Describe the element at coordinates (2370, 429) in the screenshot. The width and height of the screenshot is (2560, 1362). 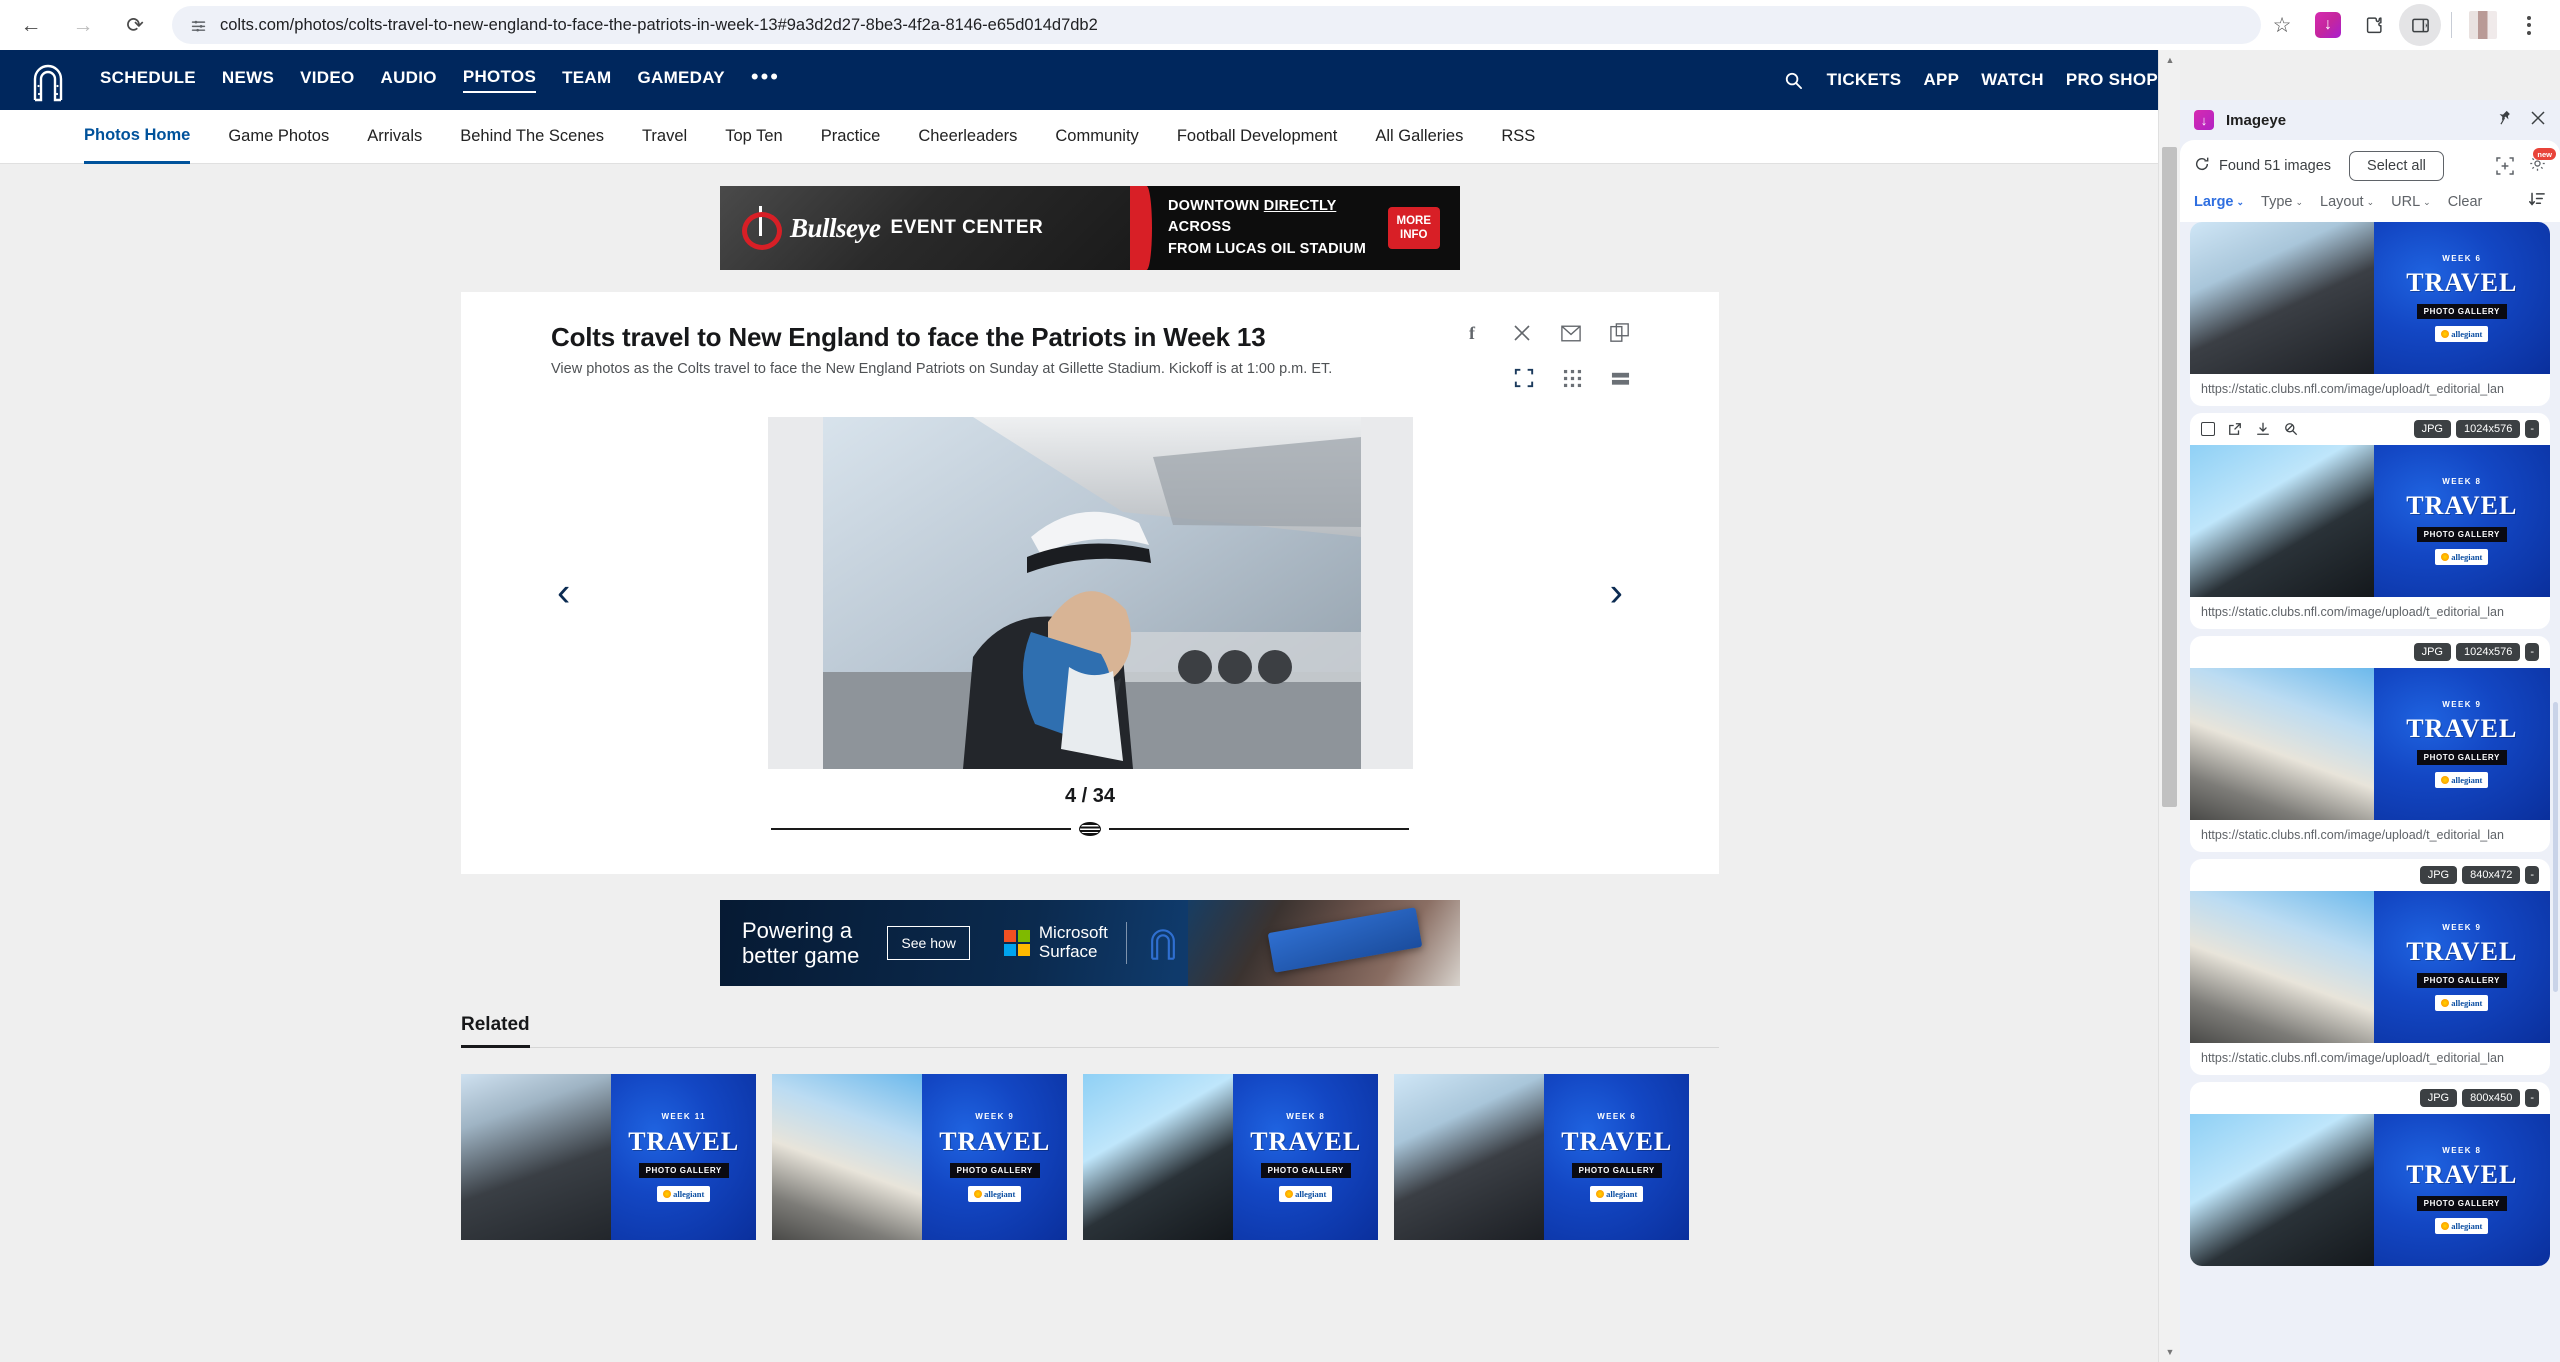
I see `image-card-toolbar: JPG 1024x576 -` at that location.